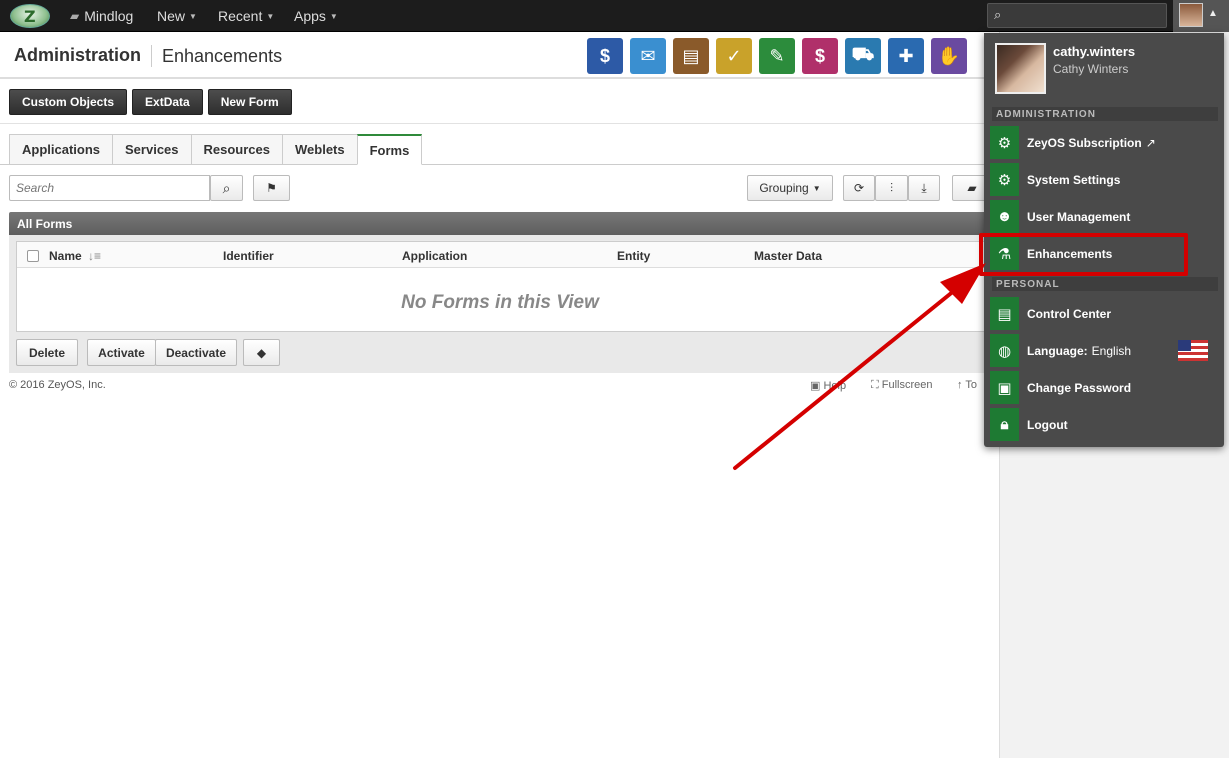  I want to click on column-name: Name ↓≡, so click(75, 256).